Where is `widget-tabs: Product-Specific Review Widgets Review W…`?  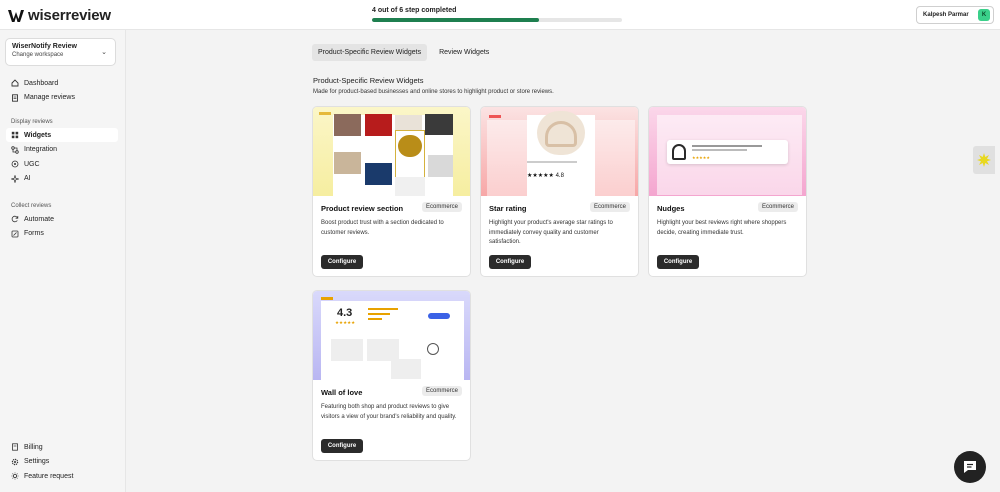
widget-tabs: Product-Specific Review Widgets Review W… is located at coordinates (403, 52).